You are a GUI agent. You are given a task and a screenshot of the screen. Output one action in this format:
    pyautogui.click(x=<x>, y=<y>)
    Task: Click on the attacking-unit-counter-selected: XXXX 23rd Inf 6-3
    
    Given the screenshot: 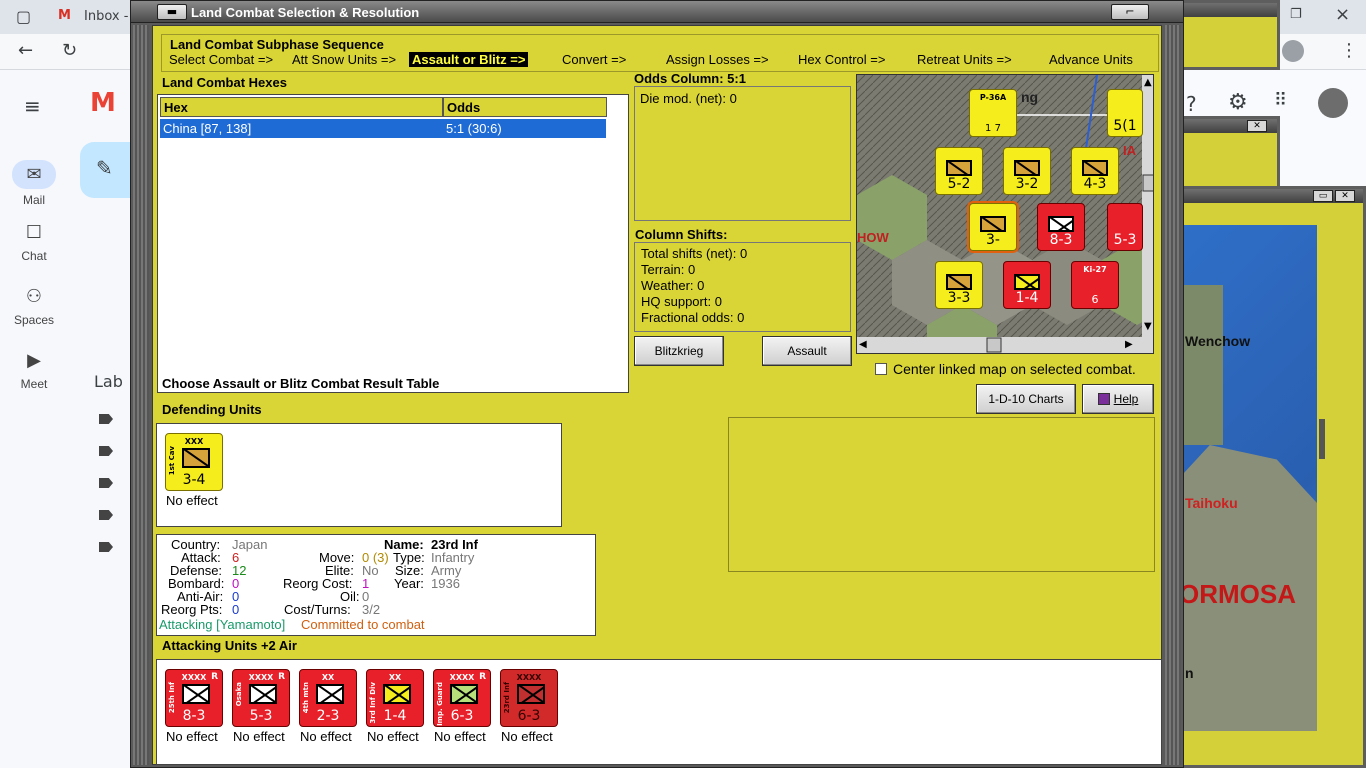 What is the action you would take?
    pyautogui.click(x=529, y=698)
    